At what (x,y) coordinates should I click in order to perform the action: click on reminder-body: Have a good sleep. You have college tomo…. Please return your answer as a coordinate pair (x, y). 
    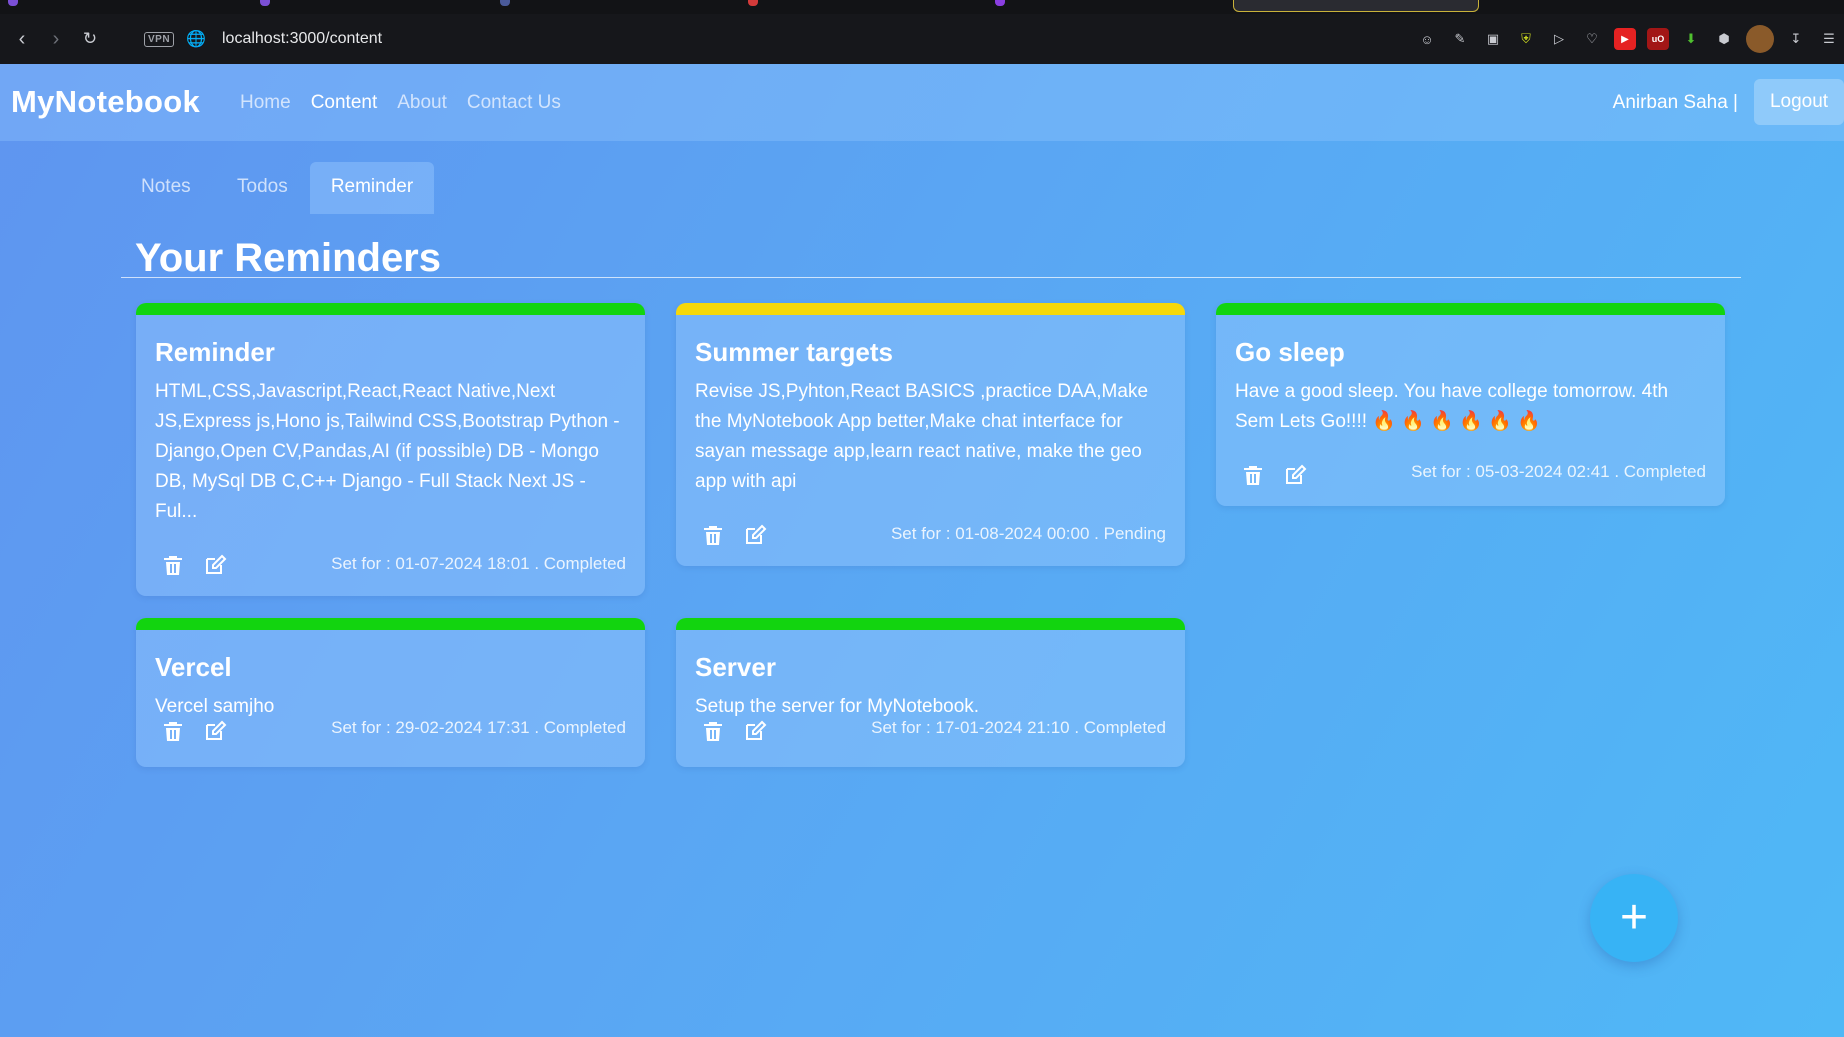
    Looking at the image, I should click on (1452, 406).